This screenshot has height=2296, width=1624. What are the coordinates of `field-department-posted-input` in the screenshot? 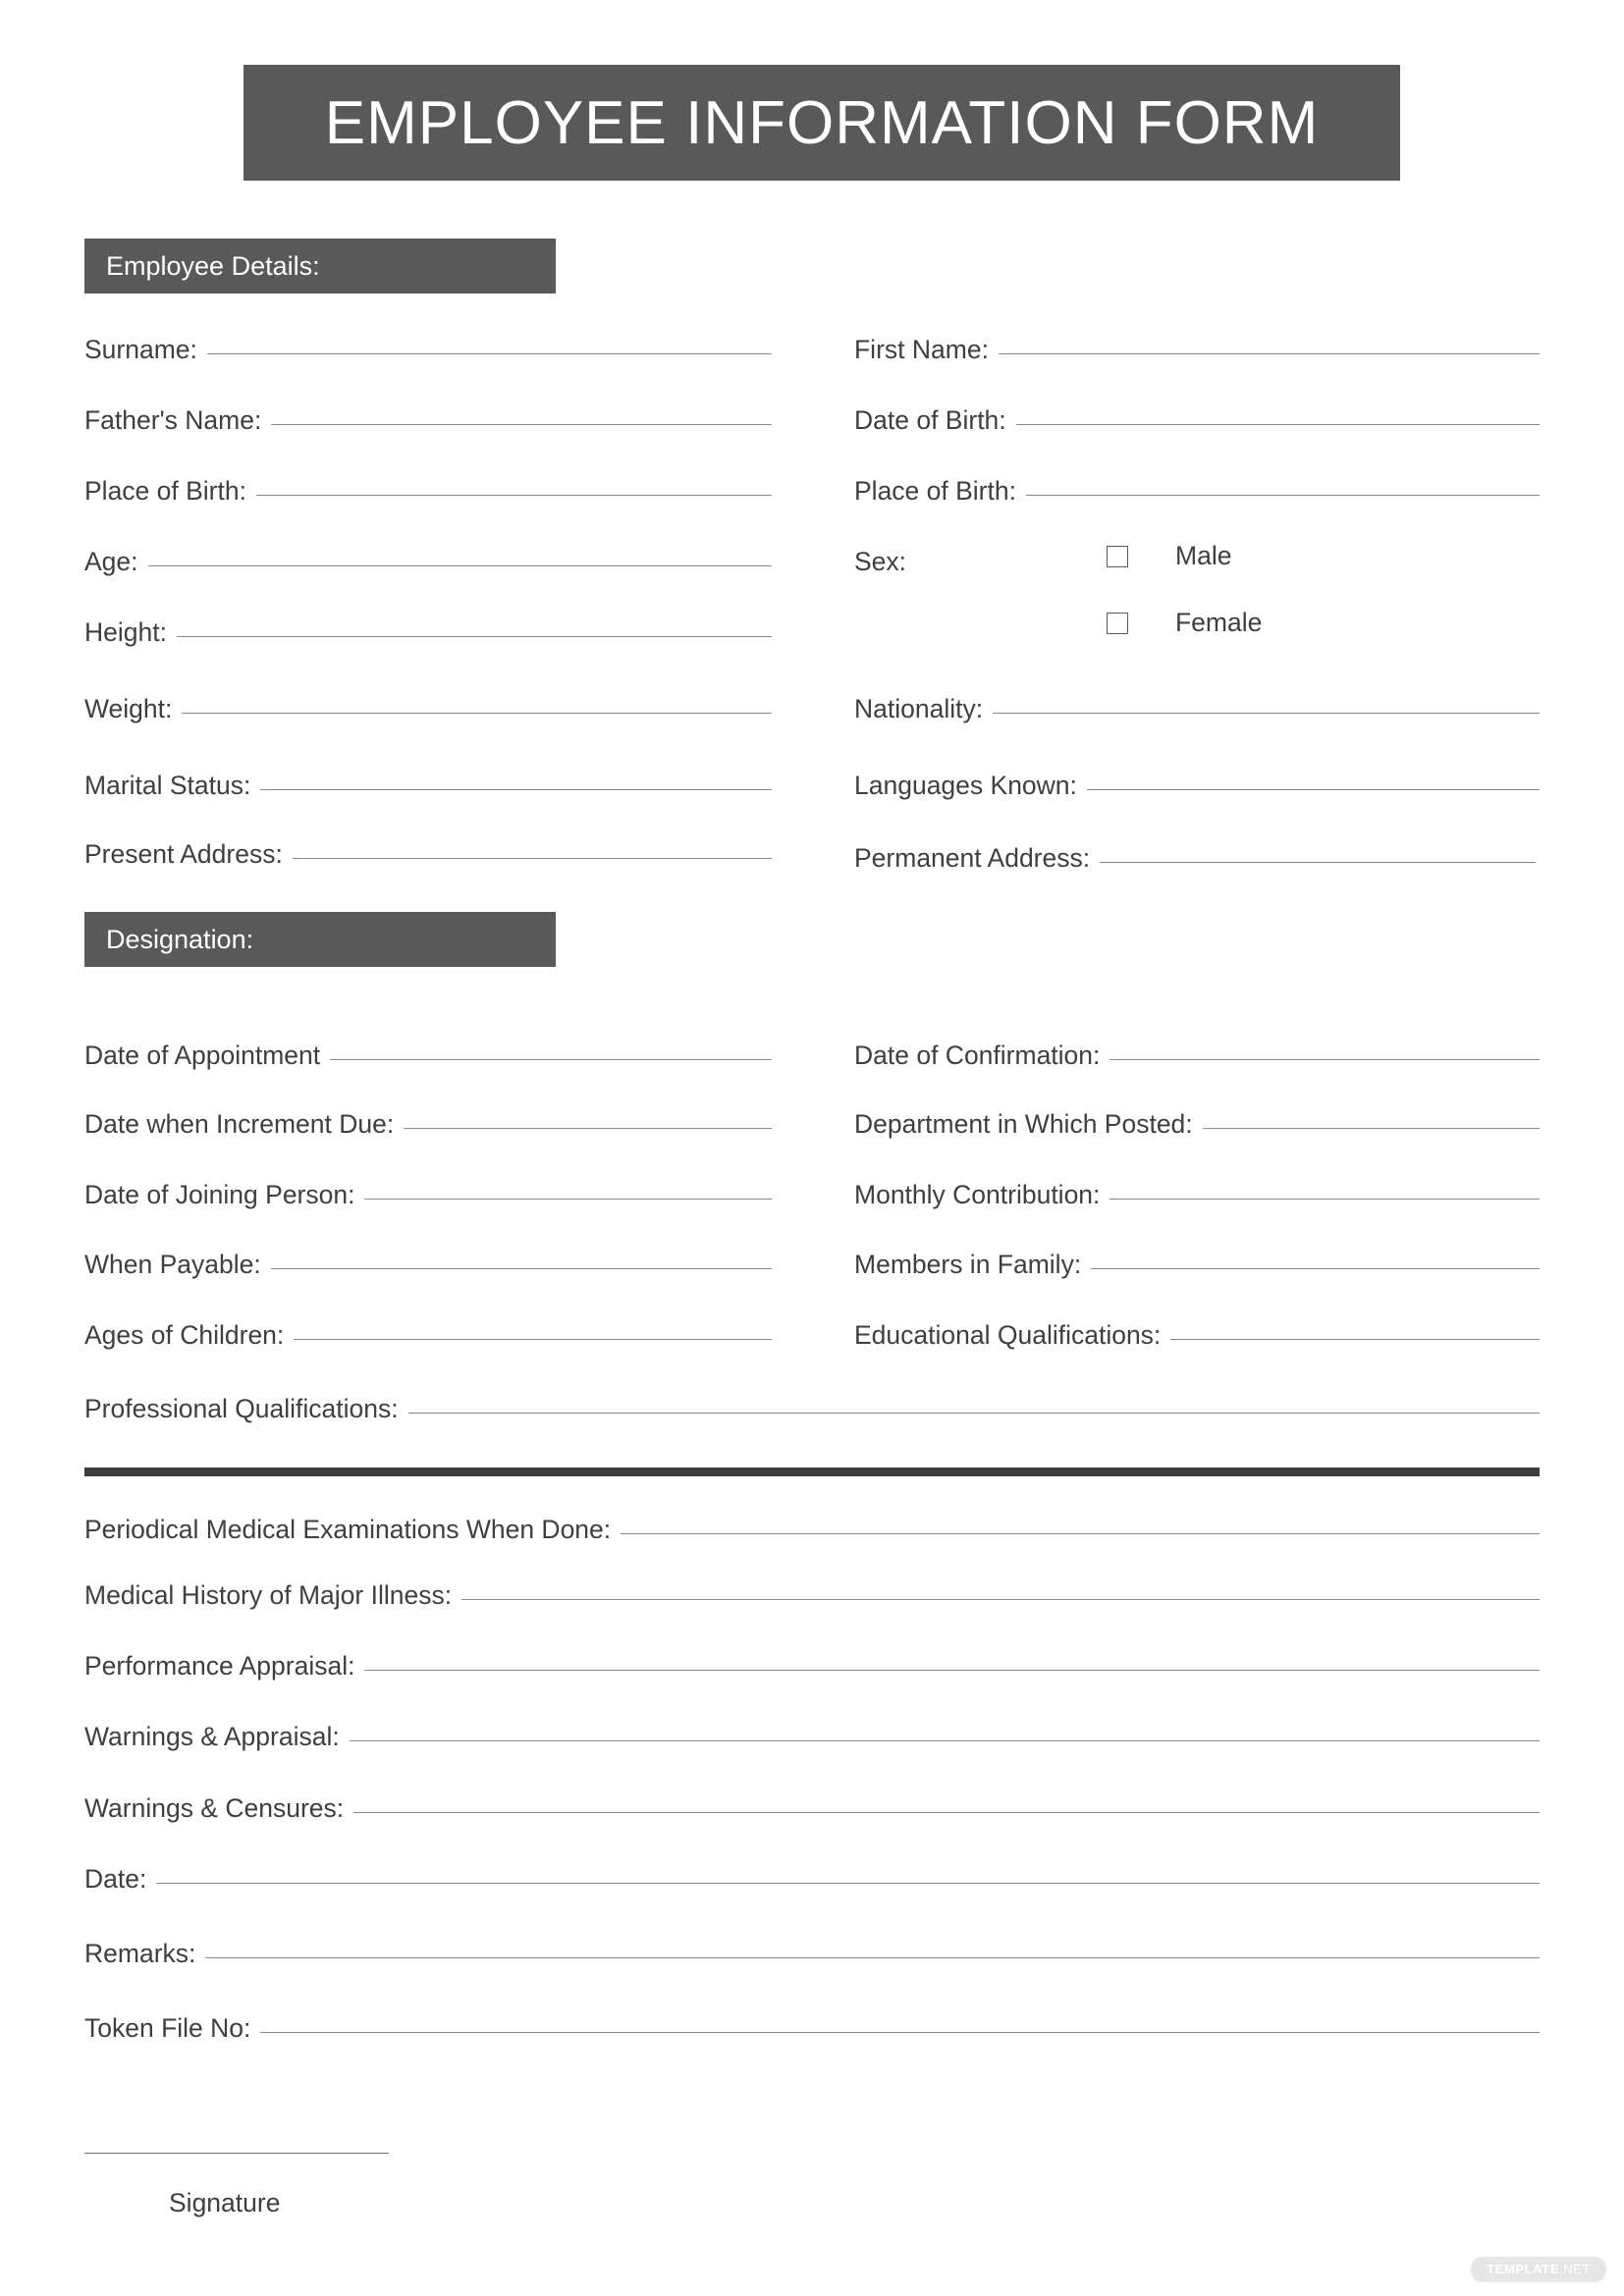 It's located at (1371, 1128).